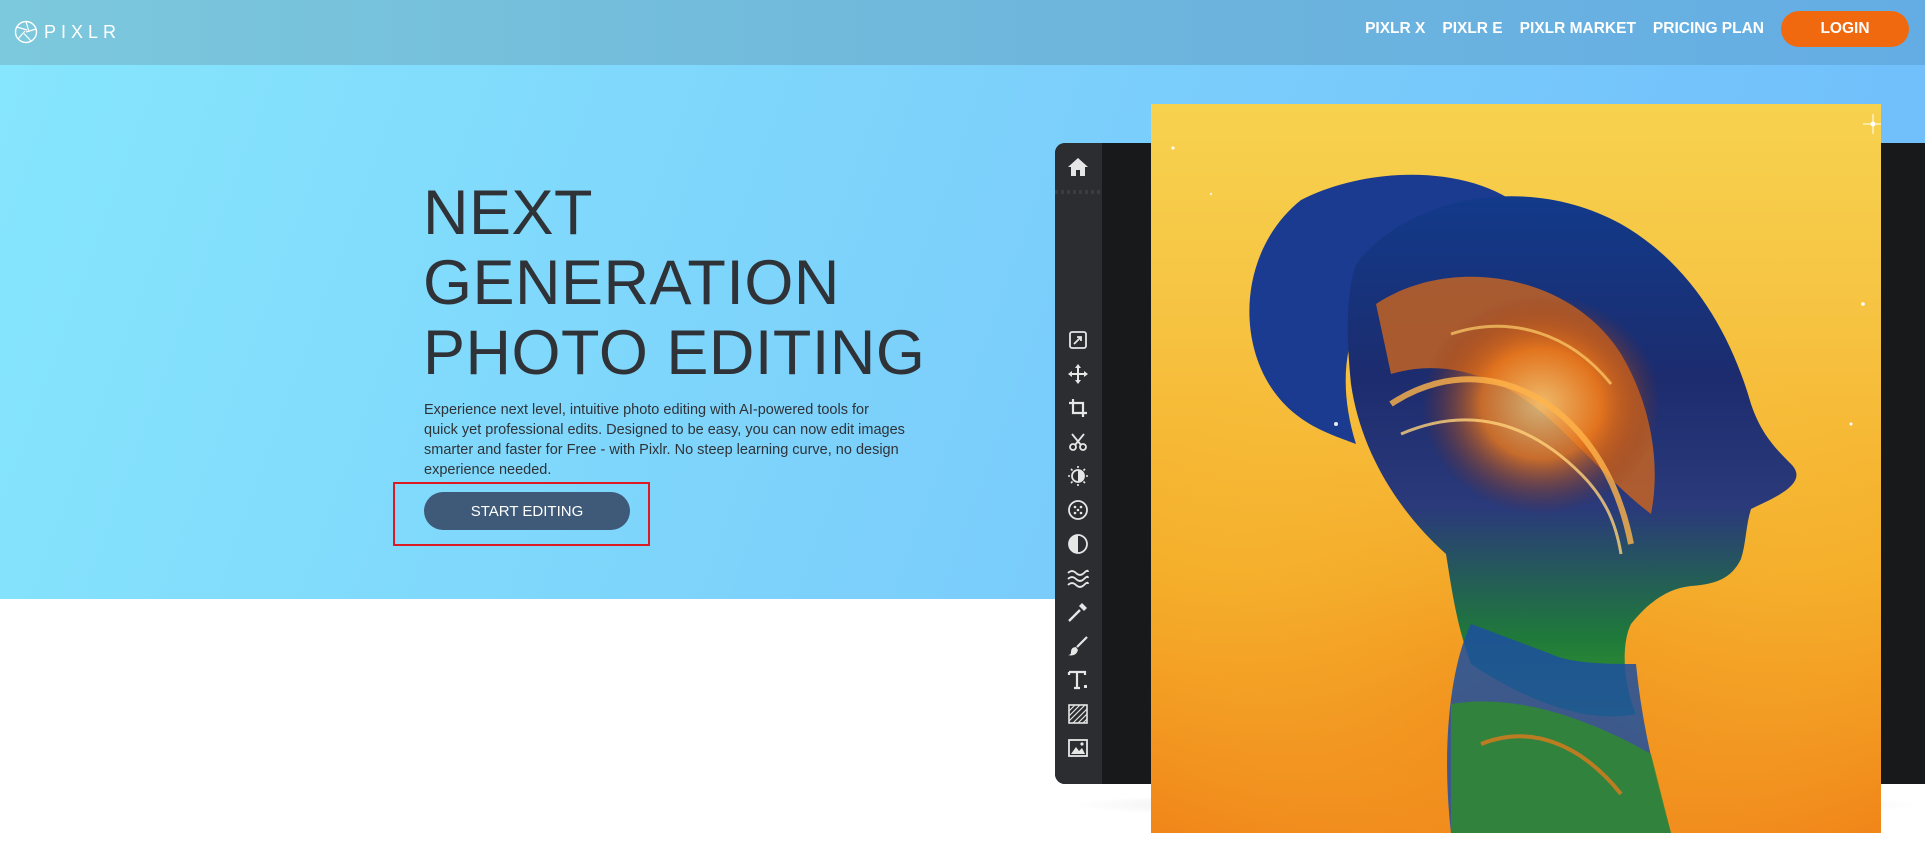 The height and width of the screenshot is (842, 1925). What do you see at coordinates (1078, 714) in the screenshot?
I see `pattern-icon` at bounding box center [1078, 714].